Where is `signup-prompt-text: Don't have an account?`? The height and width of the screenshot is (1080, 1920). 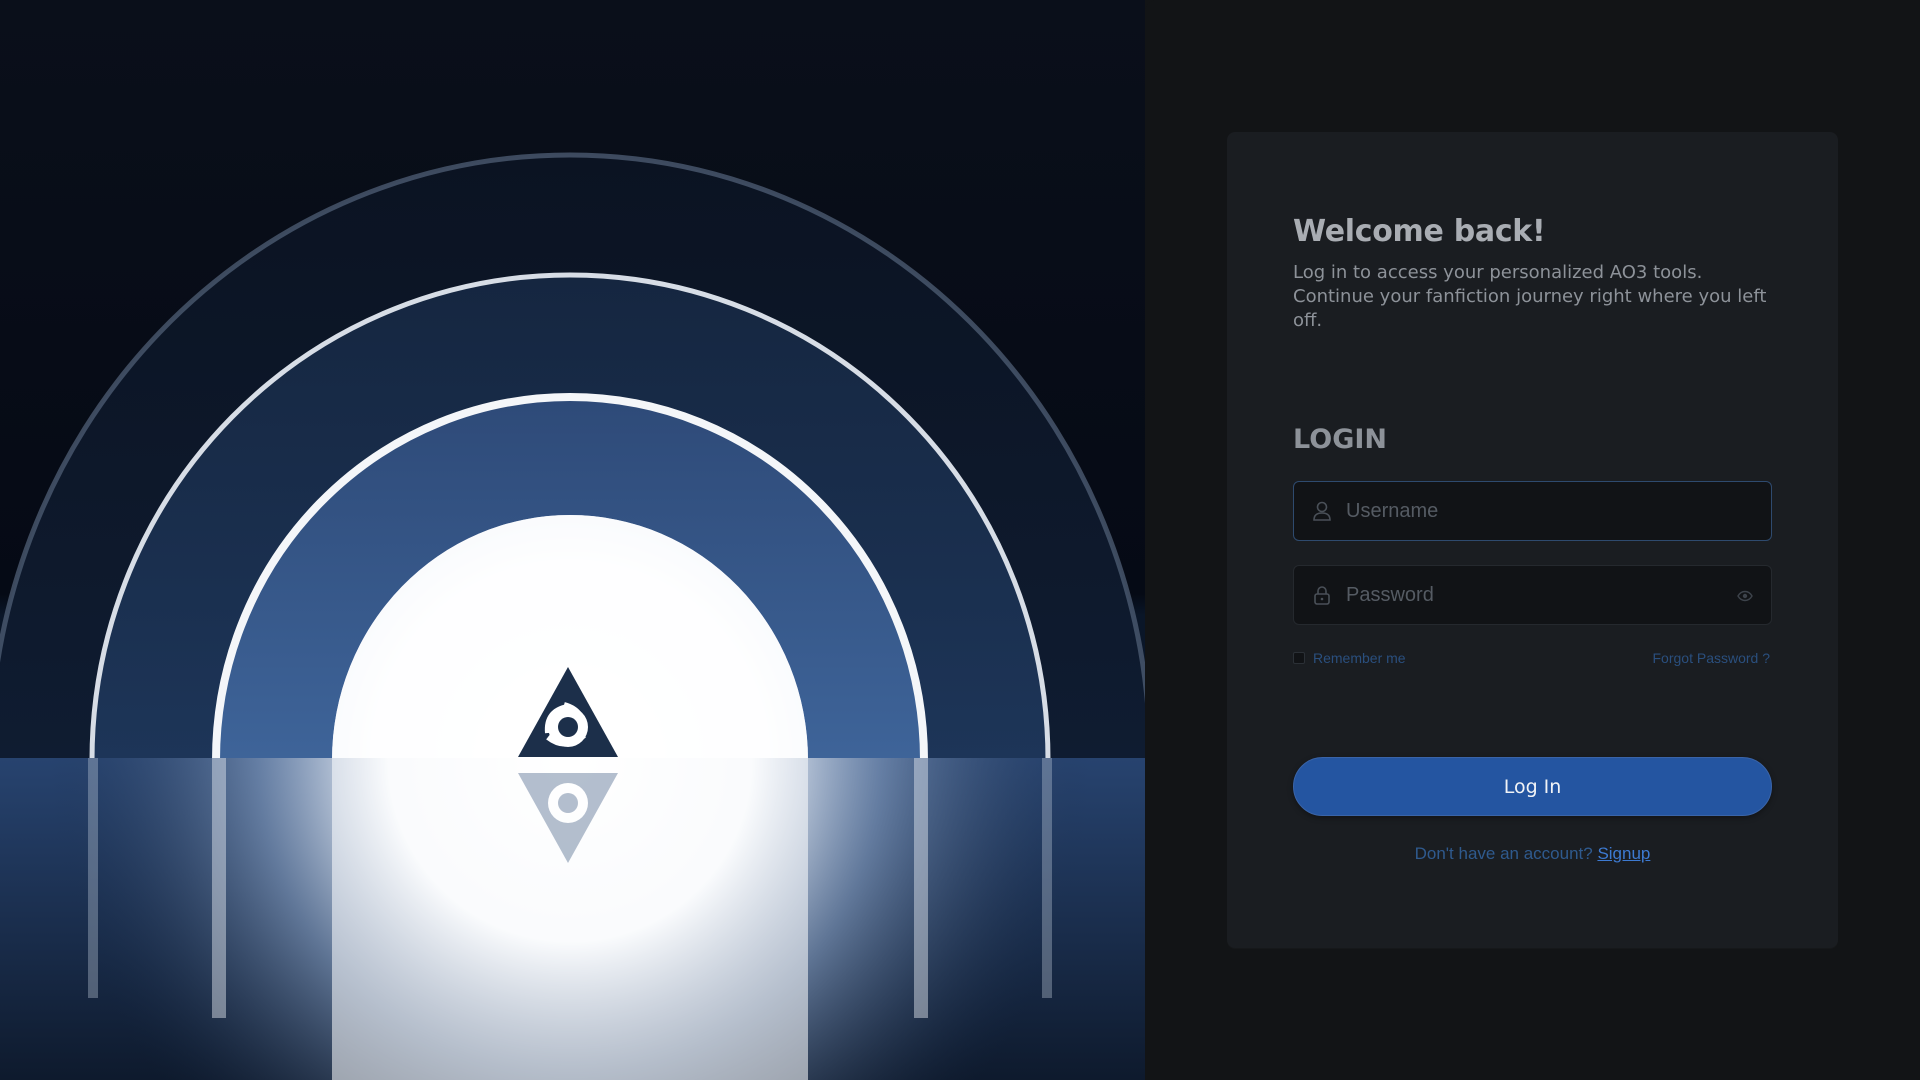
signup-prompt-text: Don't have an account? is located at coordinates (1503, 853).